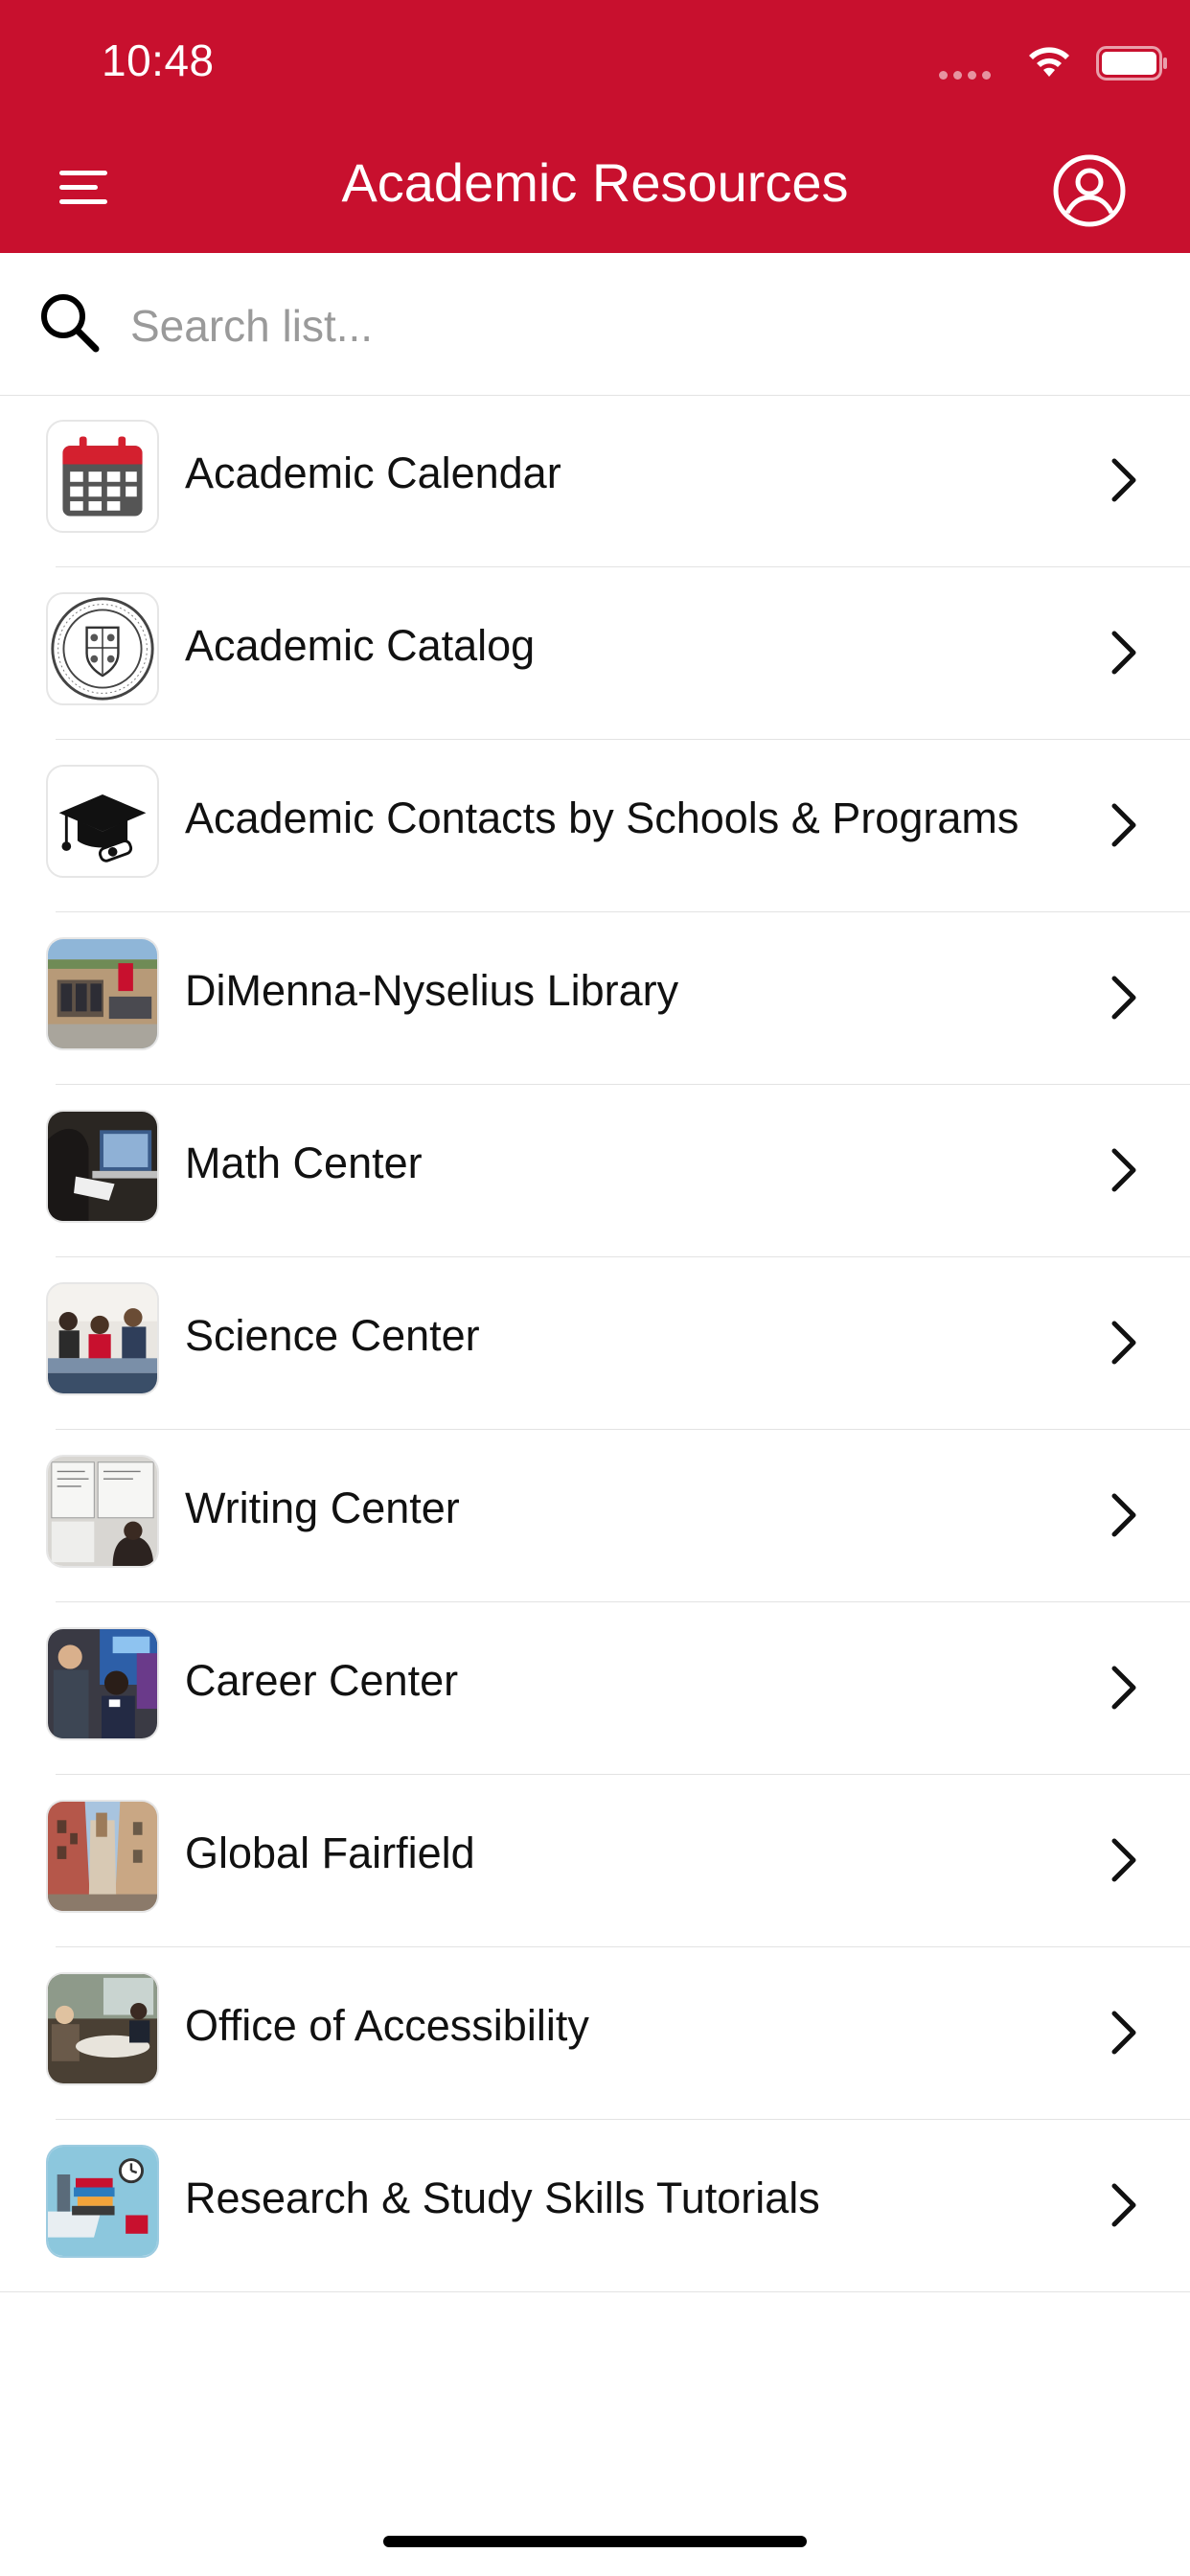 This screenshot has height=2576, width=1190. I want to click on global-fairfield-photo, so click(103, 1856).